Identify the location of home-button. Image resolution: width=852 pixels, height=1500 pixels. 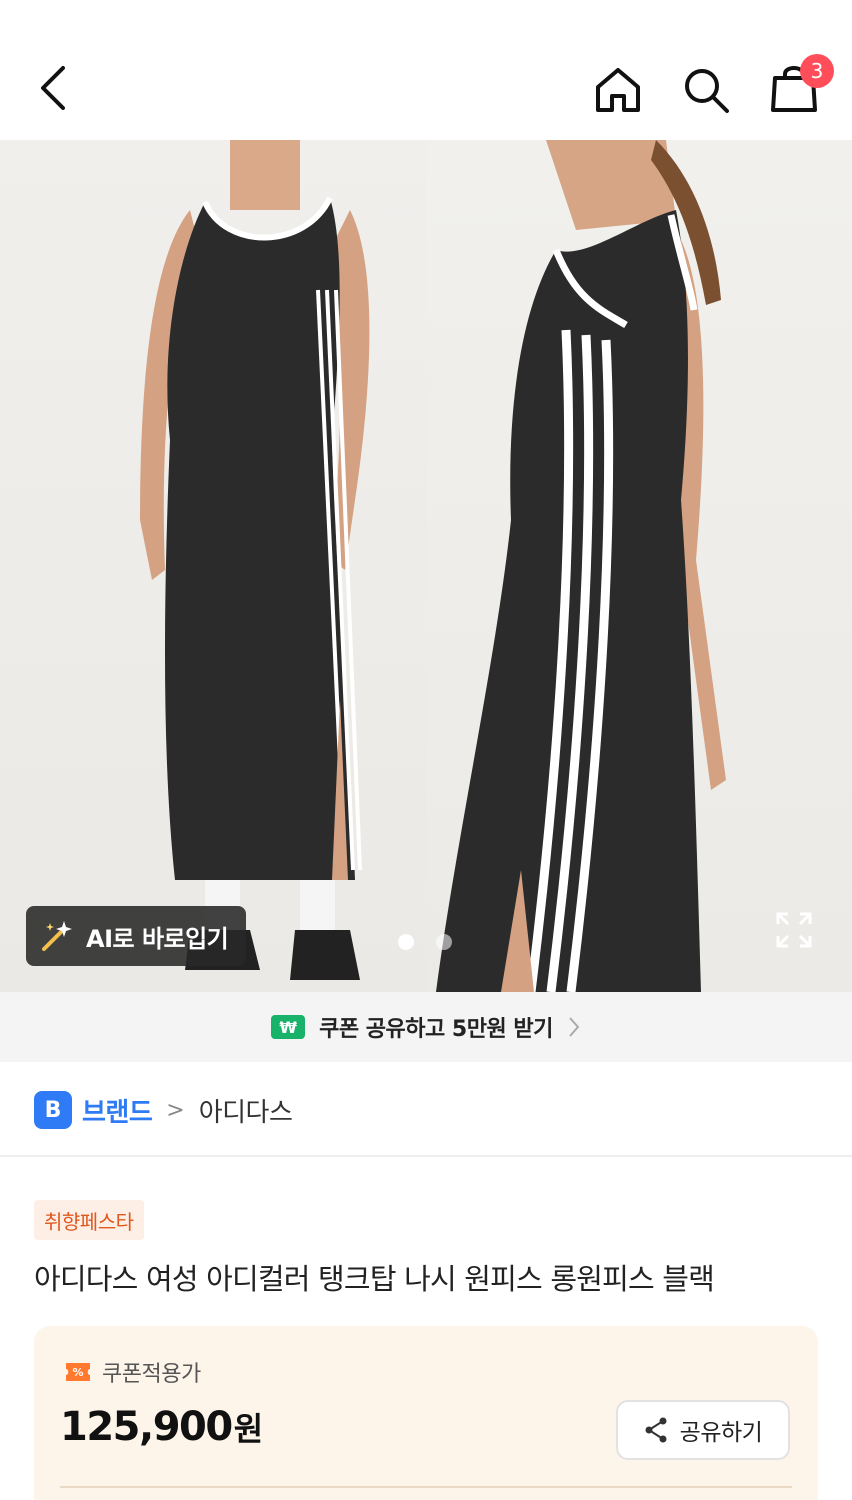
(618, 90).